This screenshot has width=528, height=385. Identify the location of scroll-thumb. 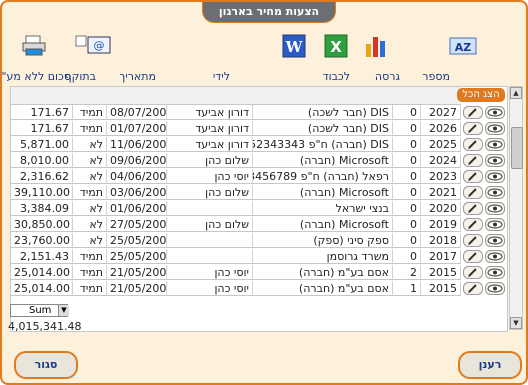
(517, 148).